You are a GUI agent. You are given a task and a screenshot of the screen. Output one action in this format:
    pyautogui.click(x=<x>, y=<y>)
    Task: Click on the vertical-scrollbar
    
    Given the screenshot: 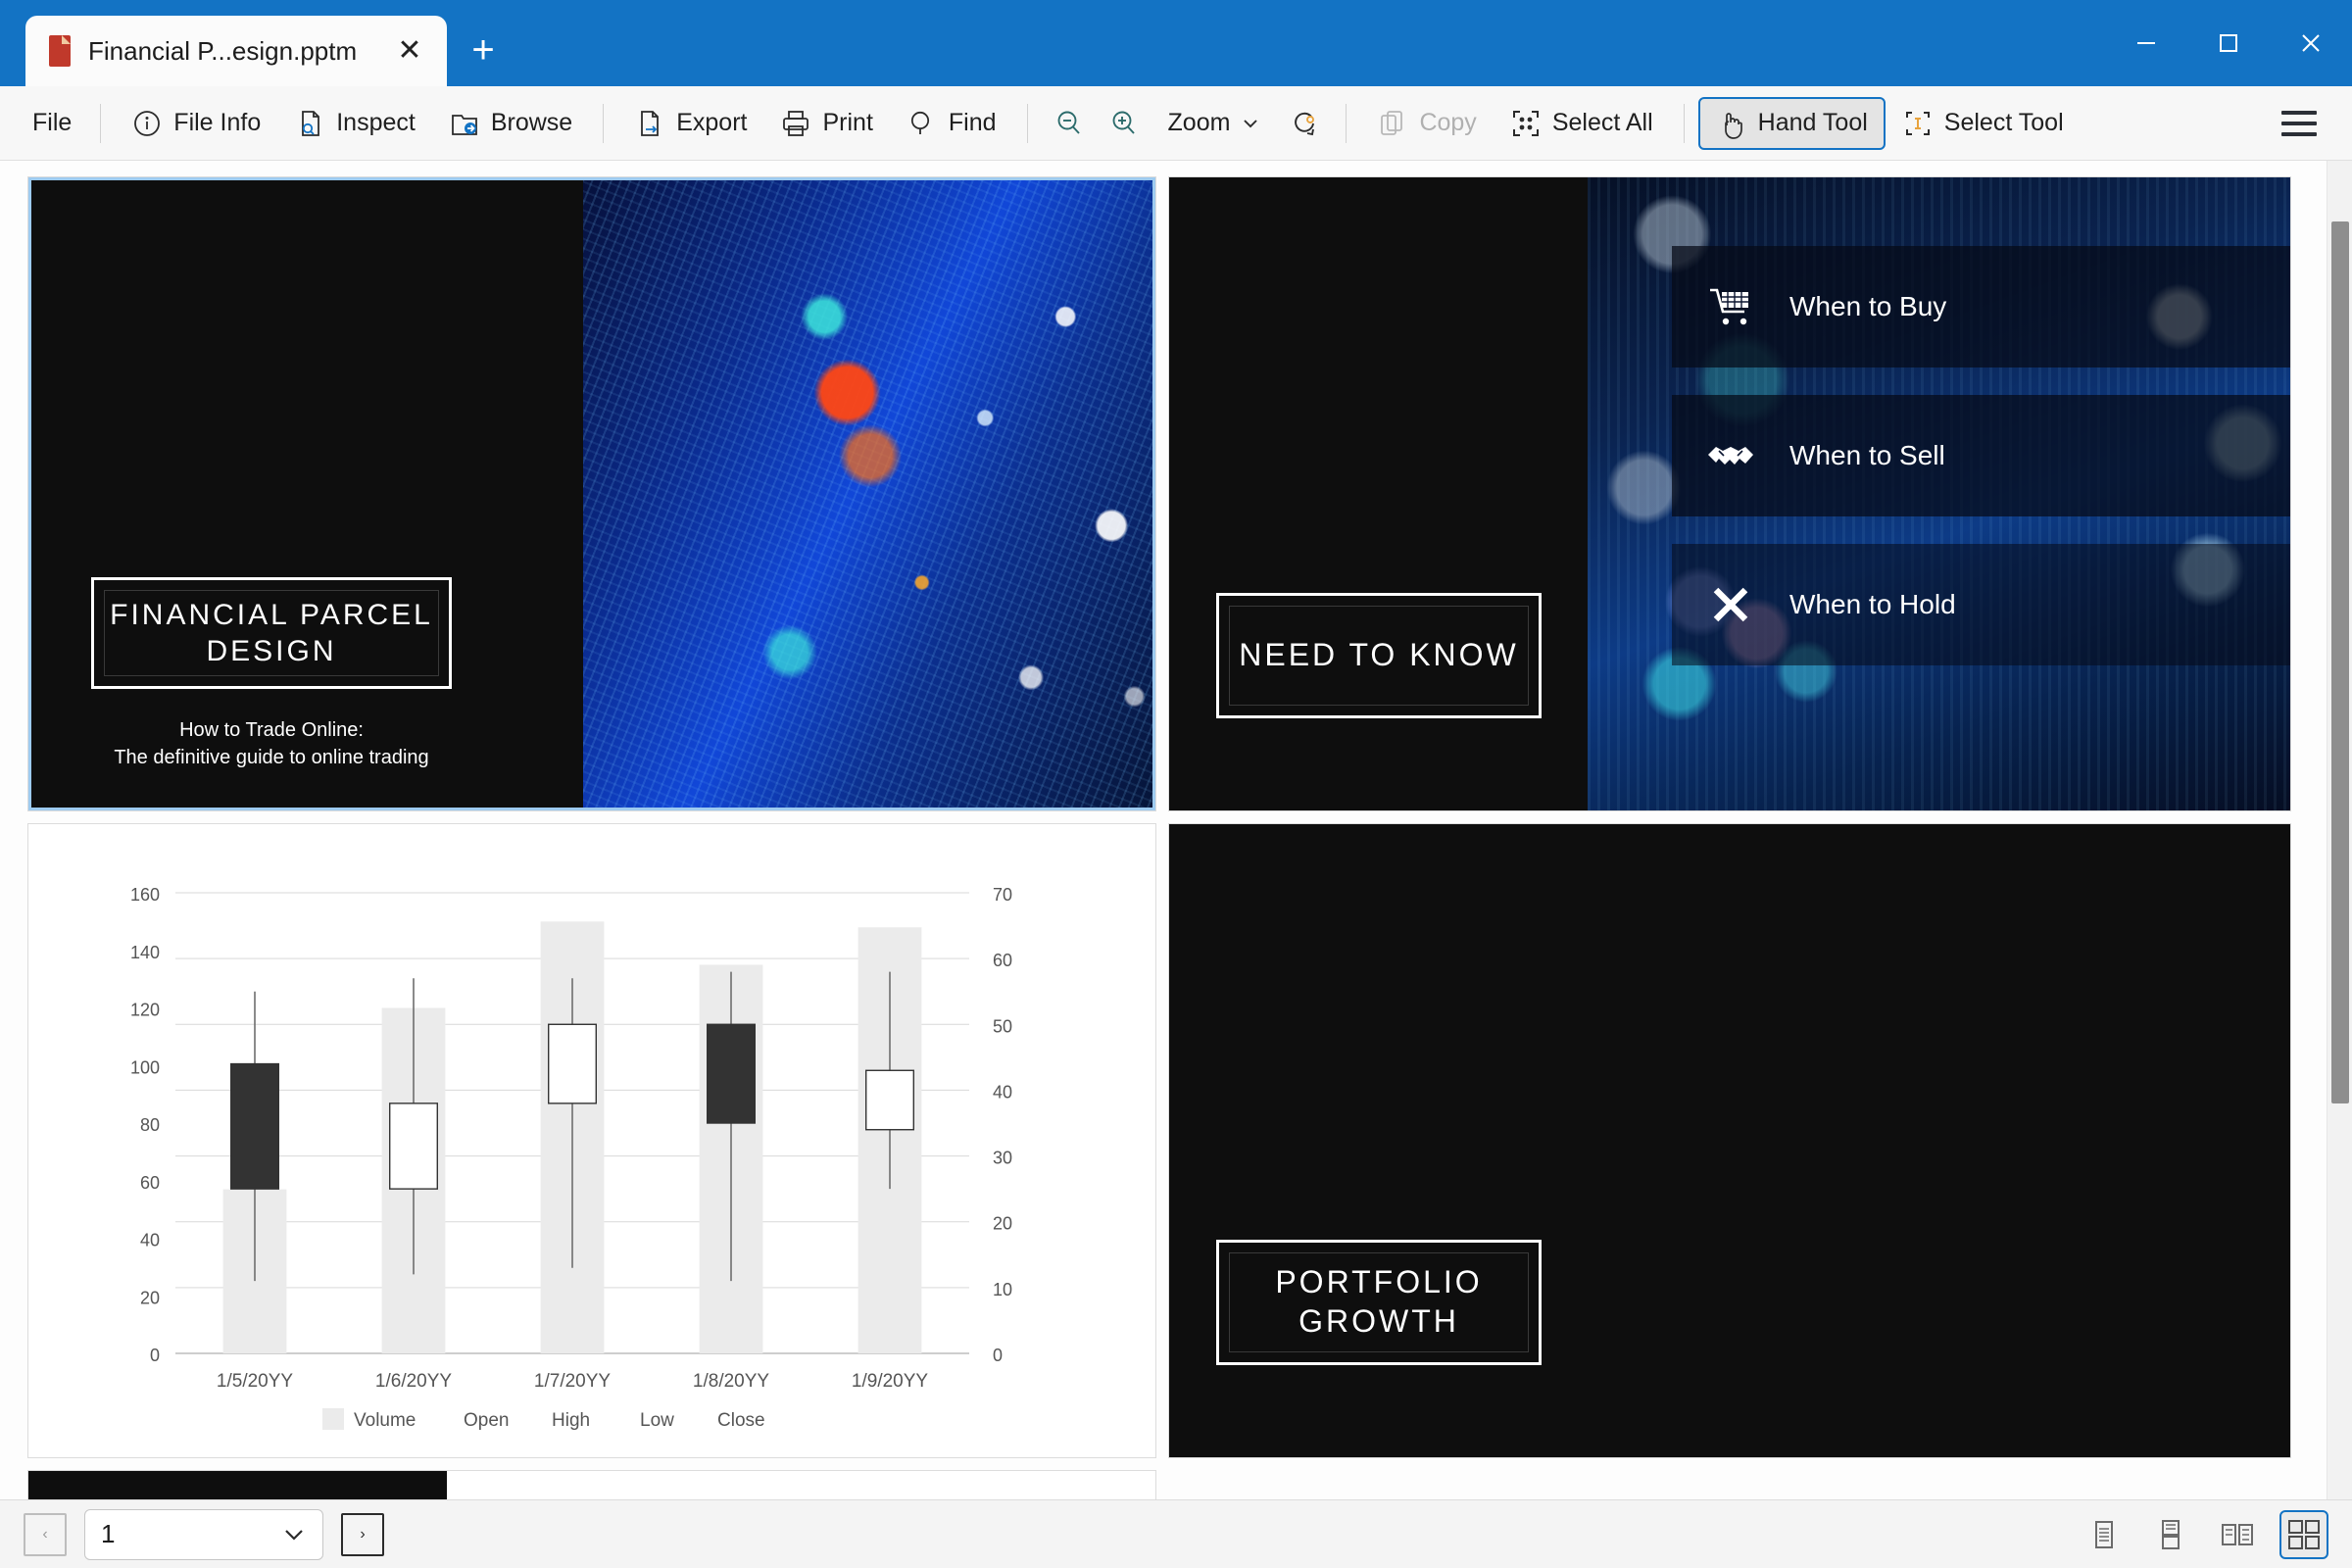 What is the action you would take?
    pyautogui.click(x=2339, y=830)
    